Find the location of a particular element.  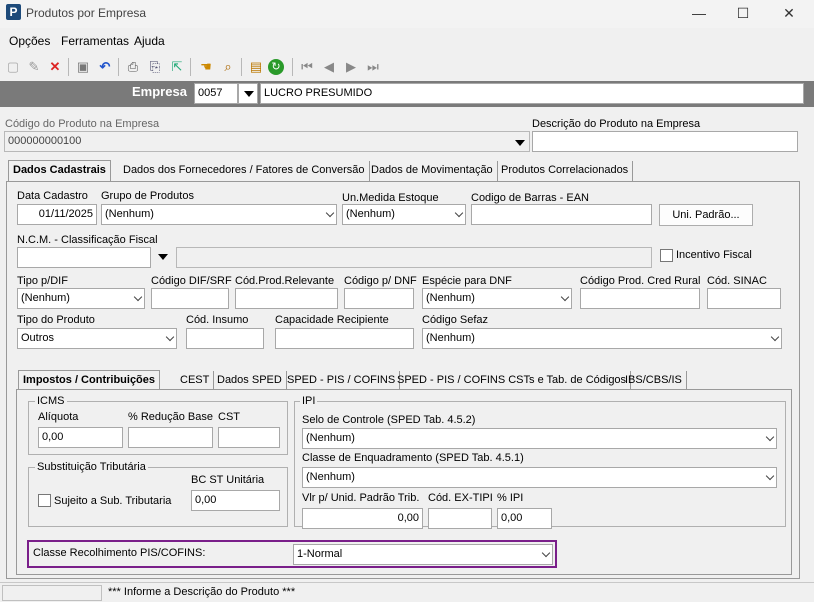

undo-icon: ↶ is located at coordinates (105, 67).